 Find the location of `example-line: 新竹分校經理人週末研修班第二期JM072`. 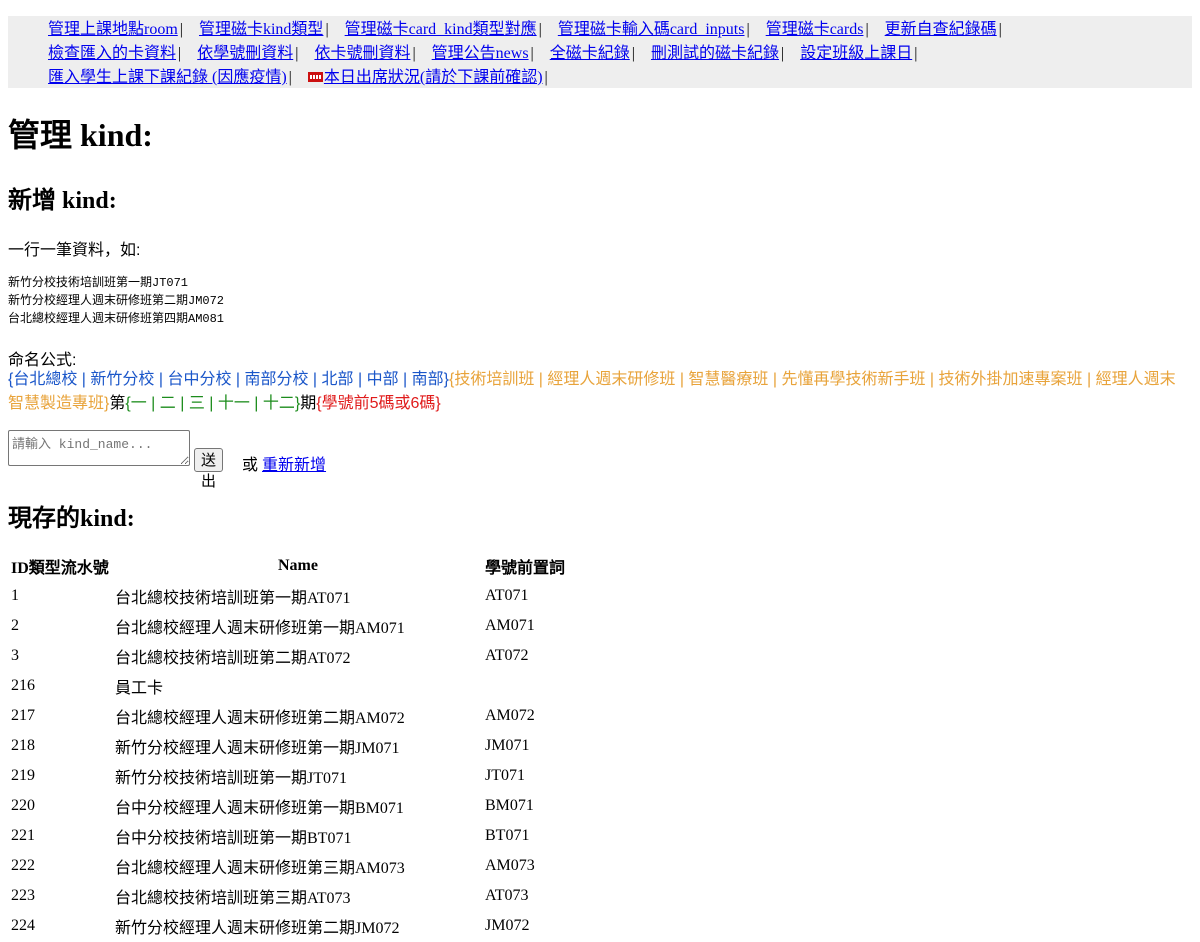

example-line: 新竹分校經理人週末研修班第二期JM072 is located at coordinates (116, 301).